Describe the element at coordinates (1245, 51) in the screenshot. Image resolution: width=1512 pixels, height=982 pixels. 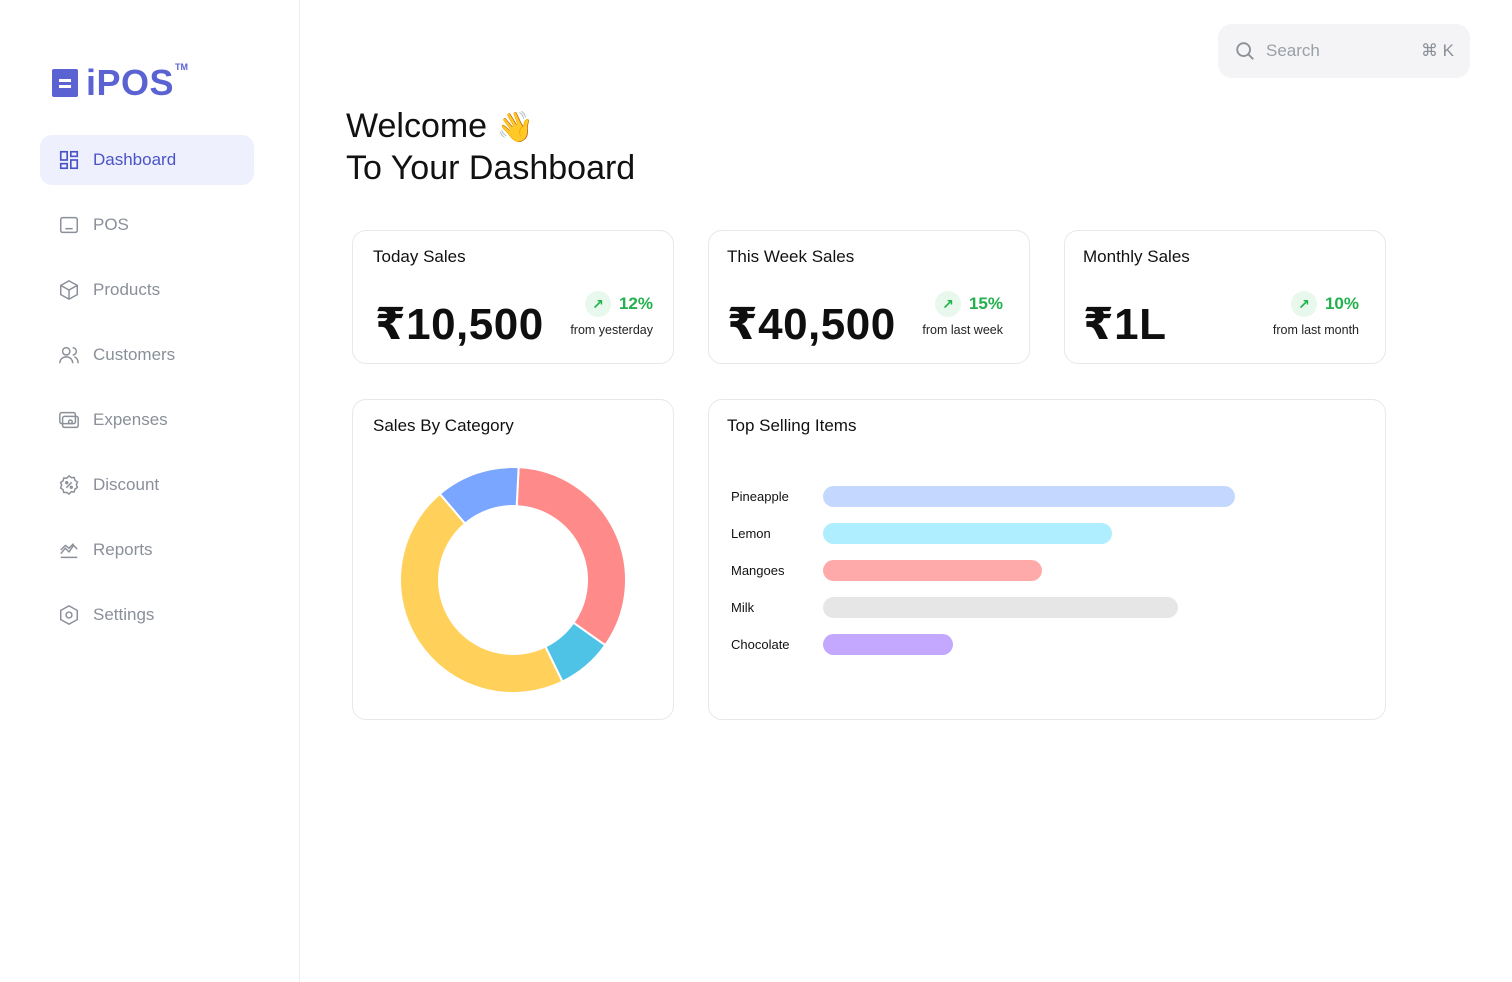
I see `search-icon` at that location.